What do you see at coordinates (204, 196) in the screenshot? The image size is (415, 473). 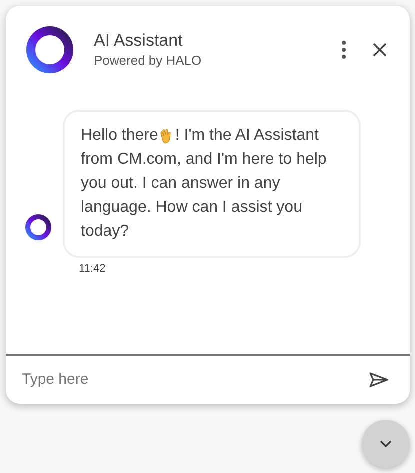 I see `message-text: from CM.com, and I'm here to help you out. I can answer in any language. How can I assist you today?` at bounding box center [204, 196].